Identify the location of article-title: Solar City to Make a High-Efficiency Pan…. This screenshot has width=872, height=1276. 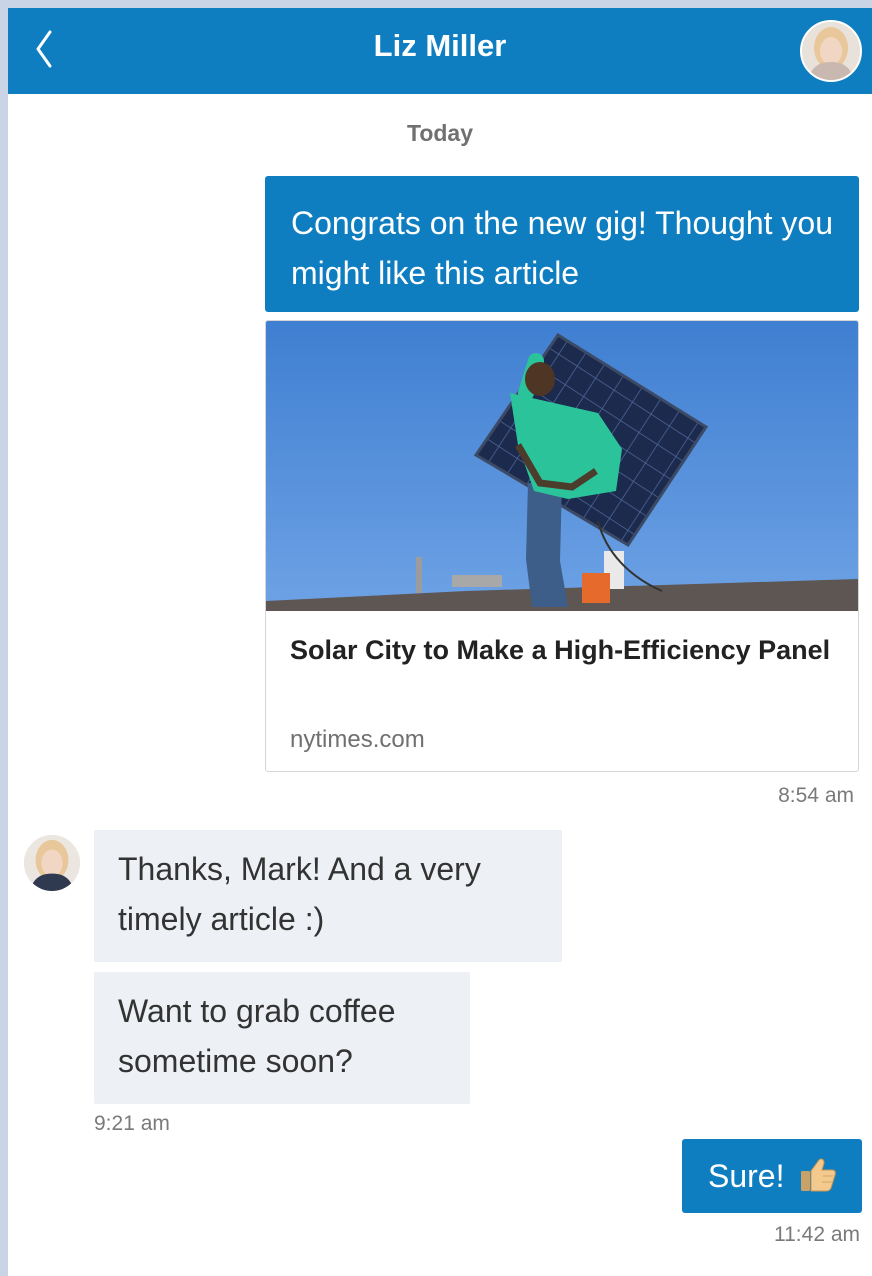
(560, 650).